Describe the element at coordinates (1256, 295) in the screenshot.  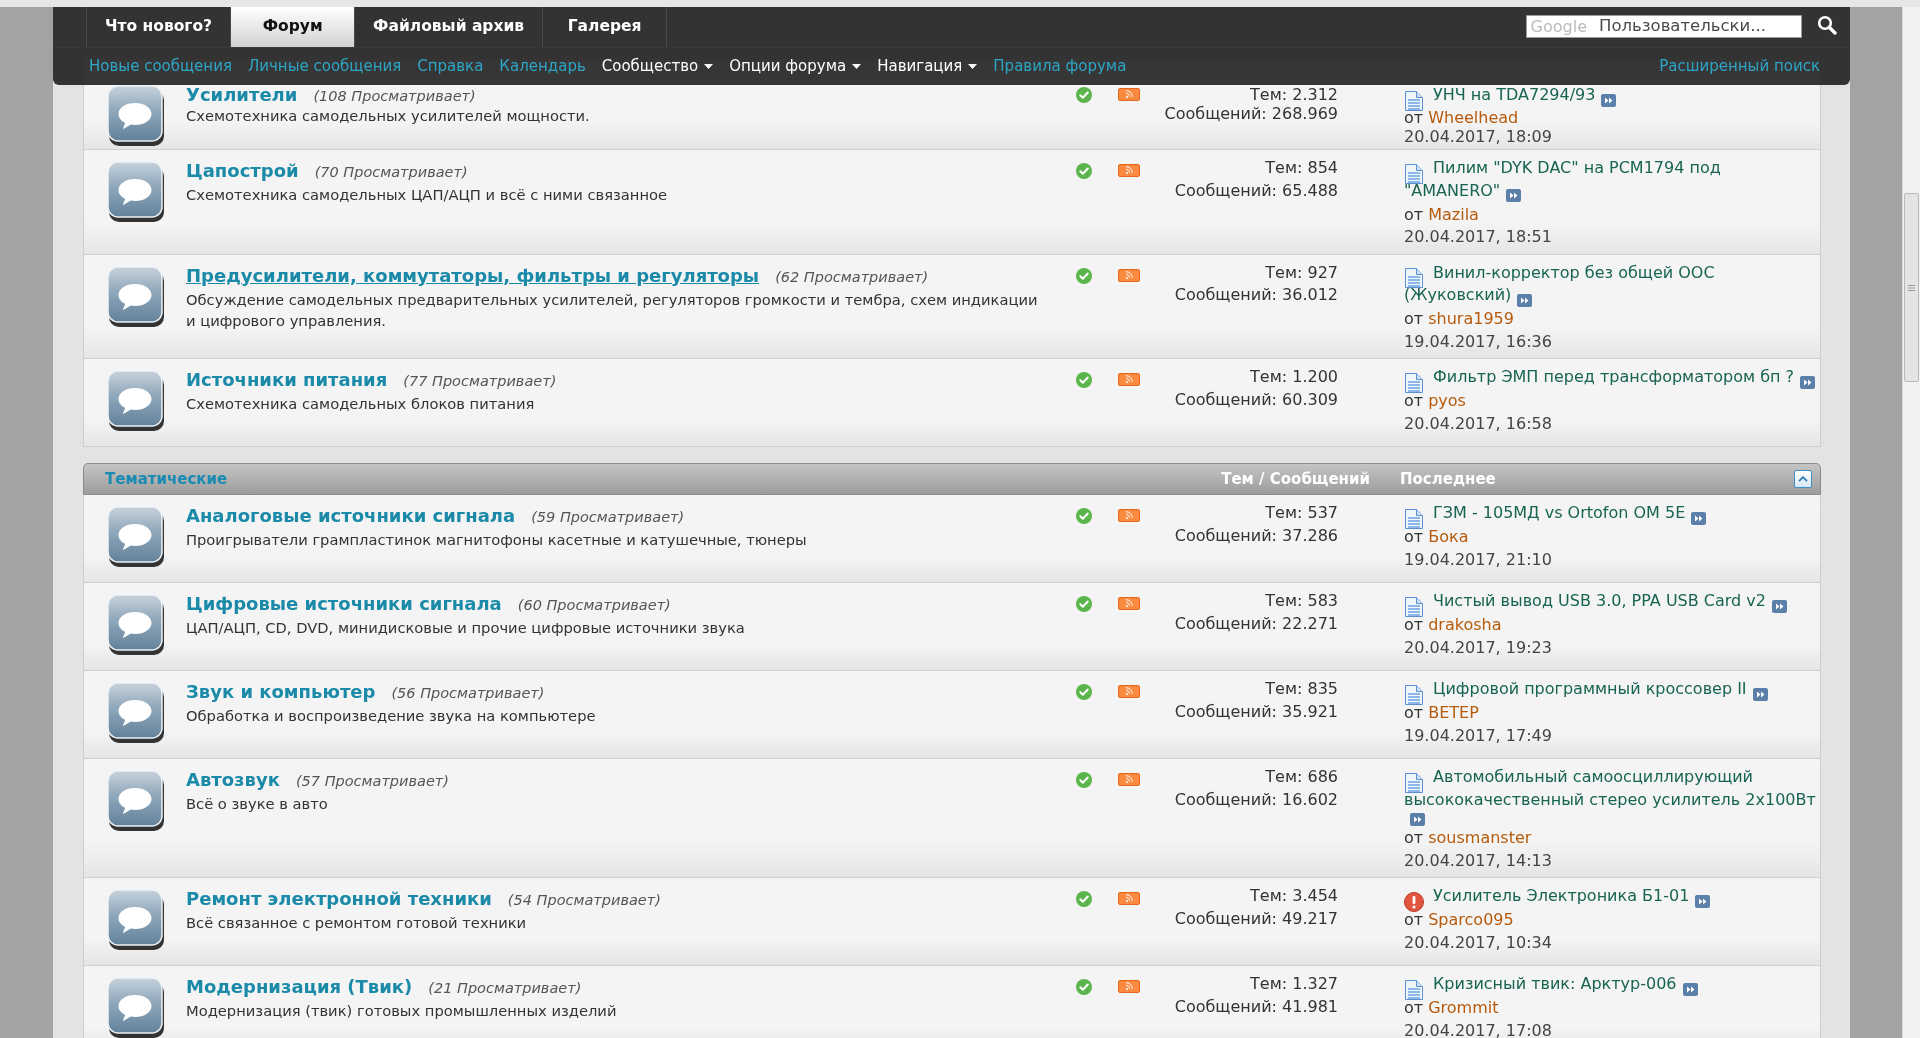
I see `message-count: Сообщений: 36.012` at that location.